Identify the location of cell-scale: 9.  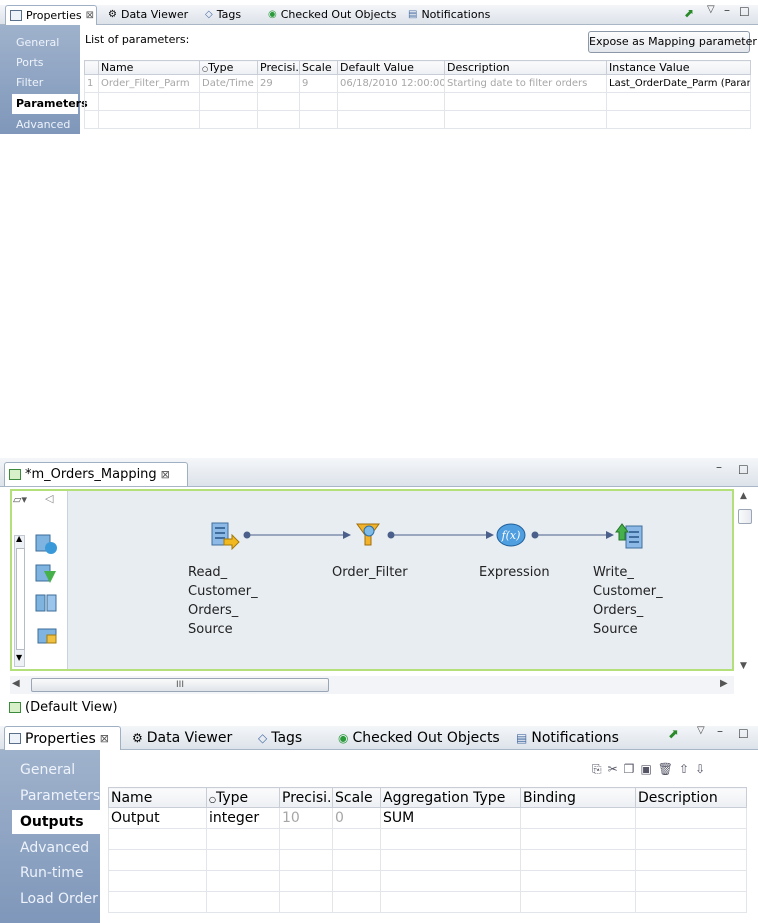
(318, 83).